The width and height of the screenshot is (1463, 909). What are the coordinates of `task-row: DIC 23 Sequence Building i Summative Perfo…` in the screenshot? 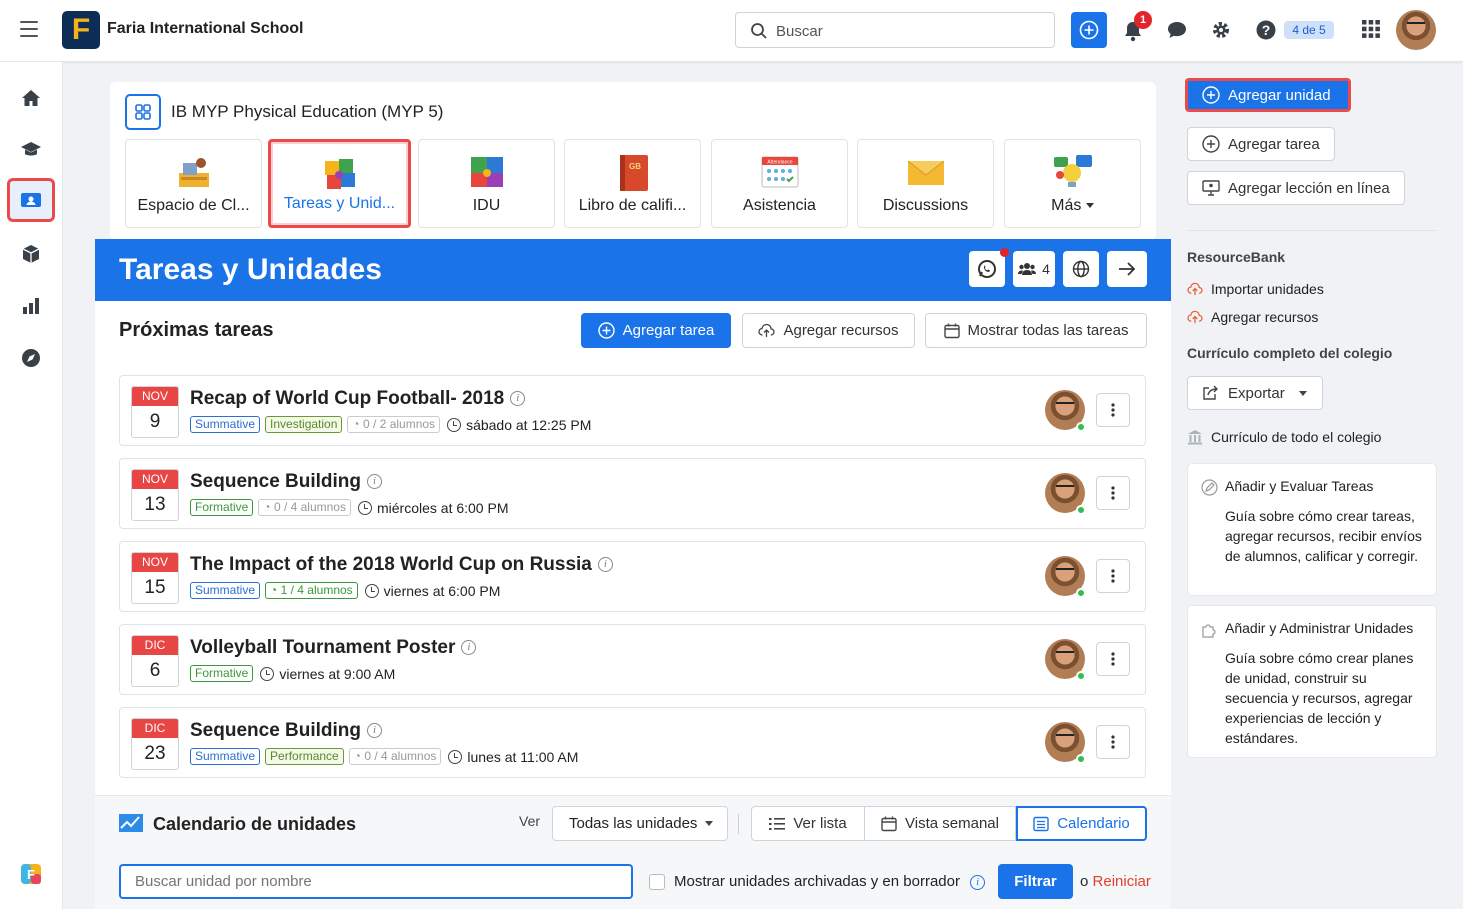 It's located at (632, 742).